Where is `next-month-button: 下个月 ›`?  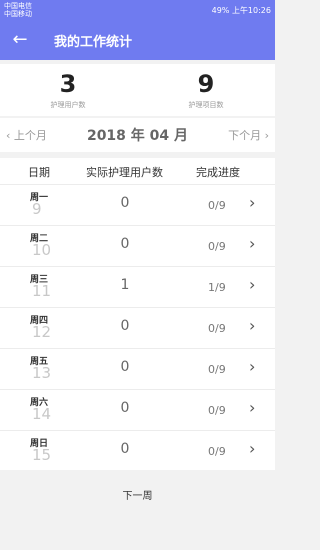
next-month-button: 下个月 › is located at coordinates (248, 135).